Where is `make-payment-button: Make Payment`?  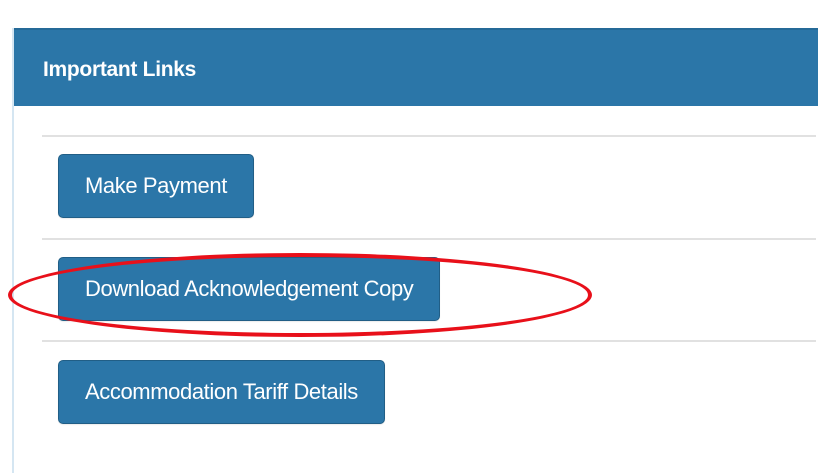 make-payment-button: Make Payment is located at coordinates (156, 186).